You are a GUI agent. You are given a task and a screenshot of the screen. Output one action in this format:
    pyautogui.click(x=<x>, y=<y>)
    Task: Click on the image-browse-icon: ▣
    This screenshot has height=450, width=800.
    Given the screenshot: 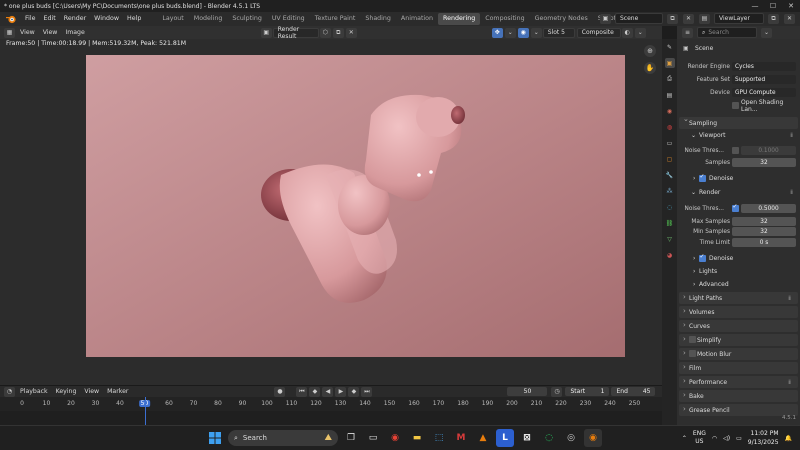 What is the action you would take?
    pyautogui.click(x=266, y=32)
    